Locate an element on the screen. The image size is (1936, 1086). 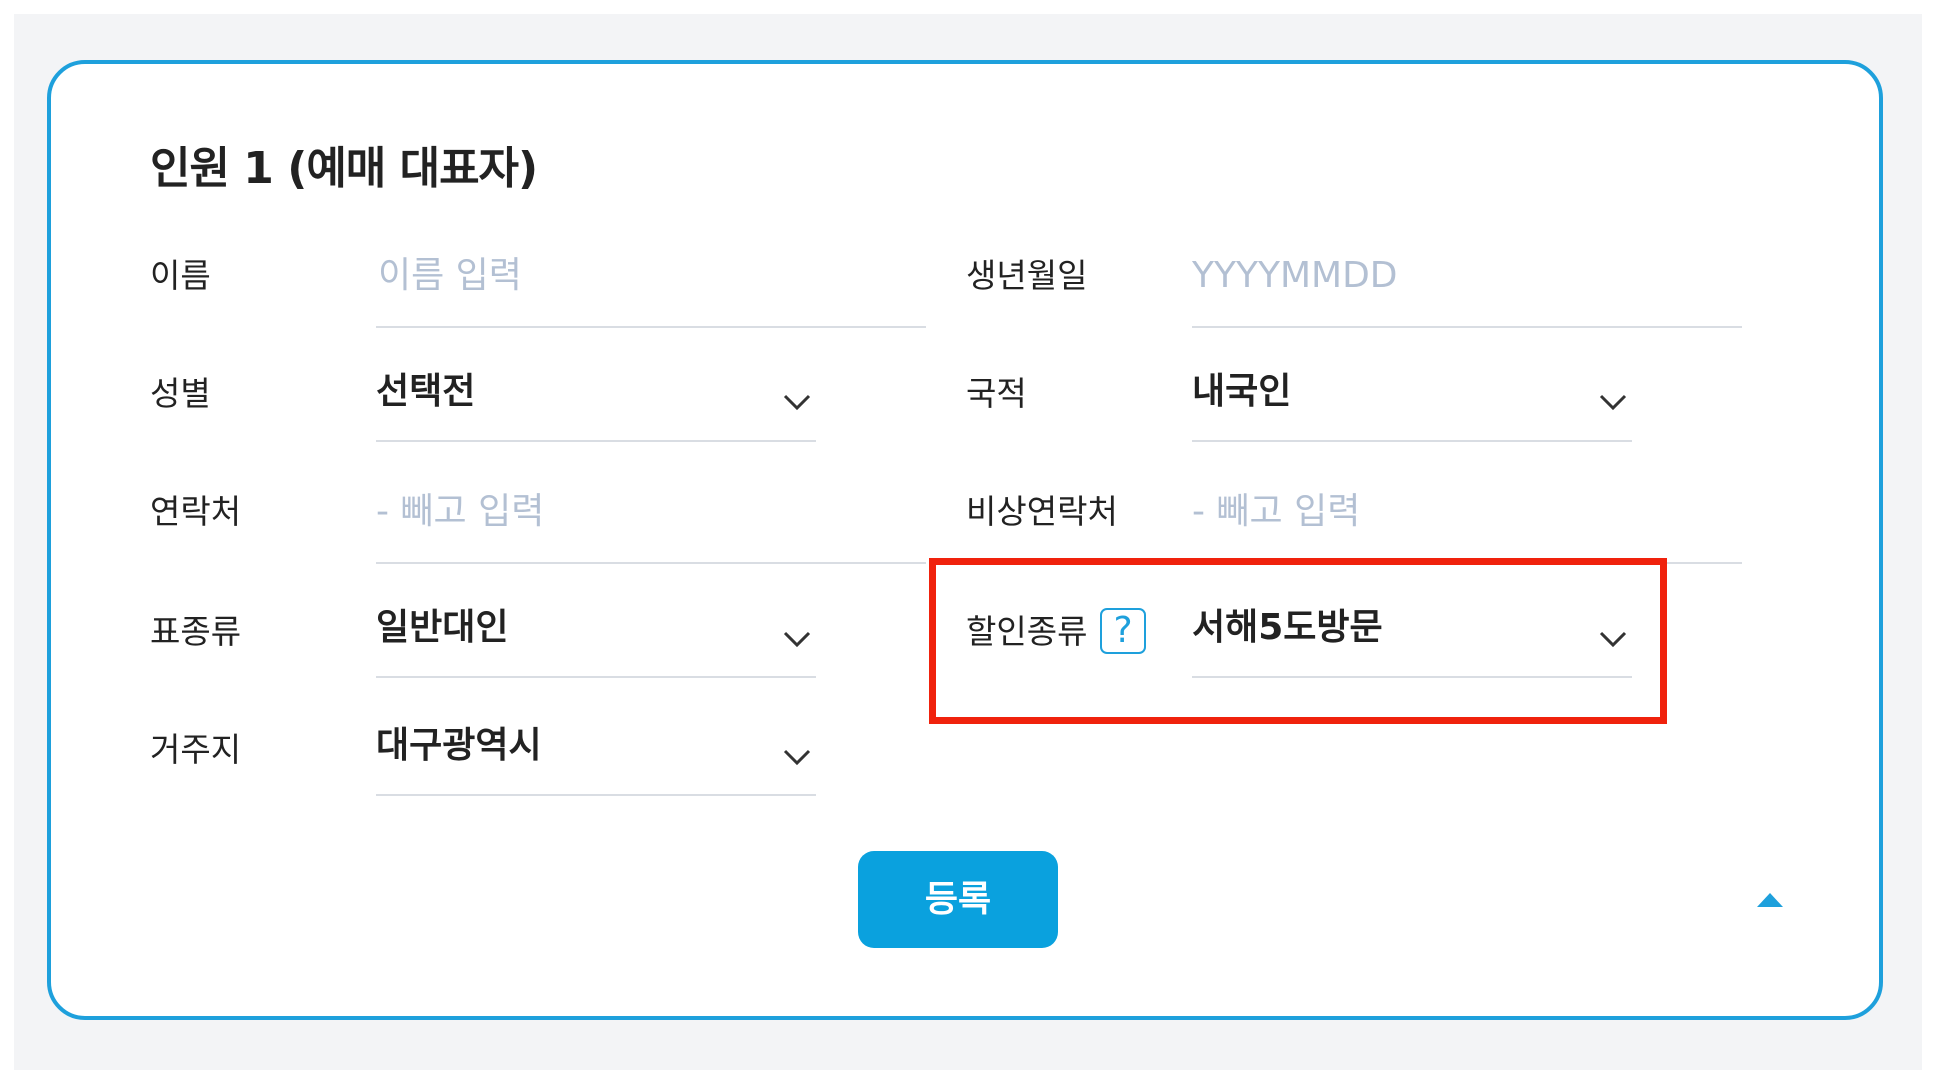
birthdate-input: YYYYMMDD is located at coordinates (1295, 276).